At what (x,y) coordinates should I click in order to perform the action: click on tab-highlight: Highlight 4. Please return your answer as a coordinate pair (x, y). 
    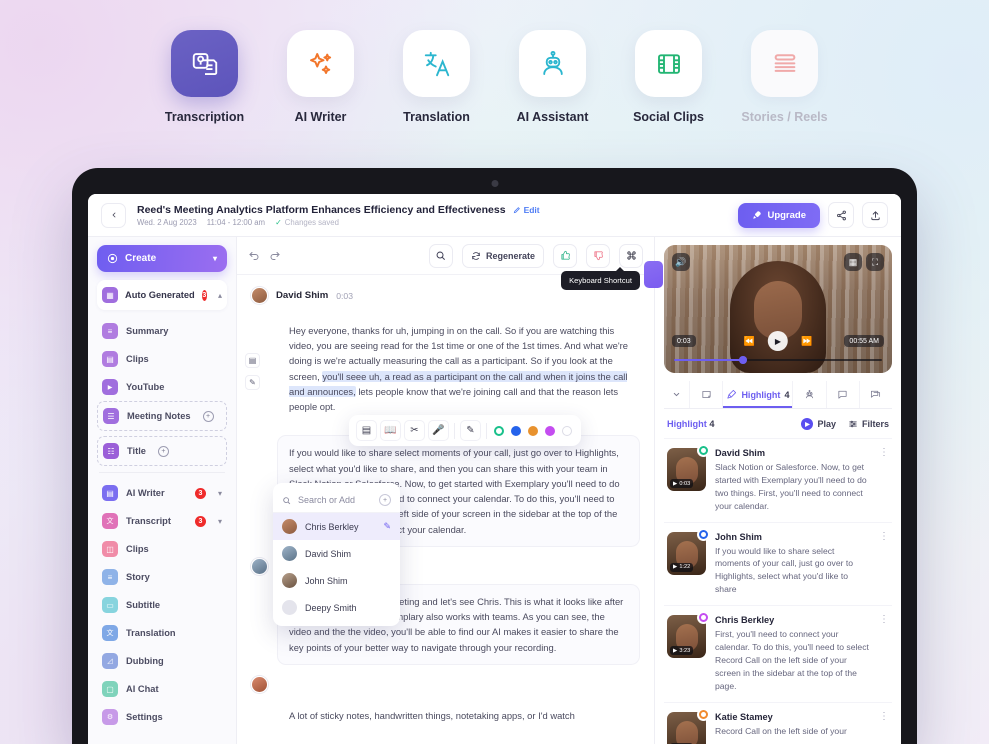
    Looking at the image, I should click on (758, 394).